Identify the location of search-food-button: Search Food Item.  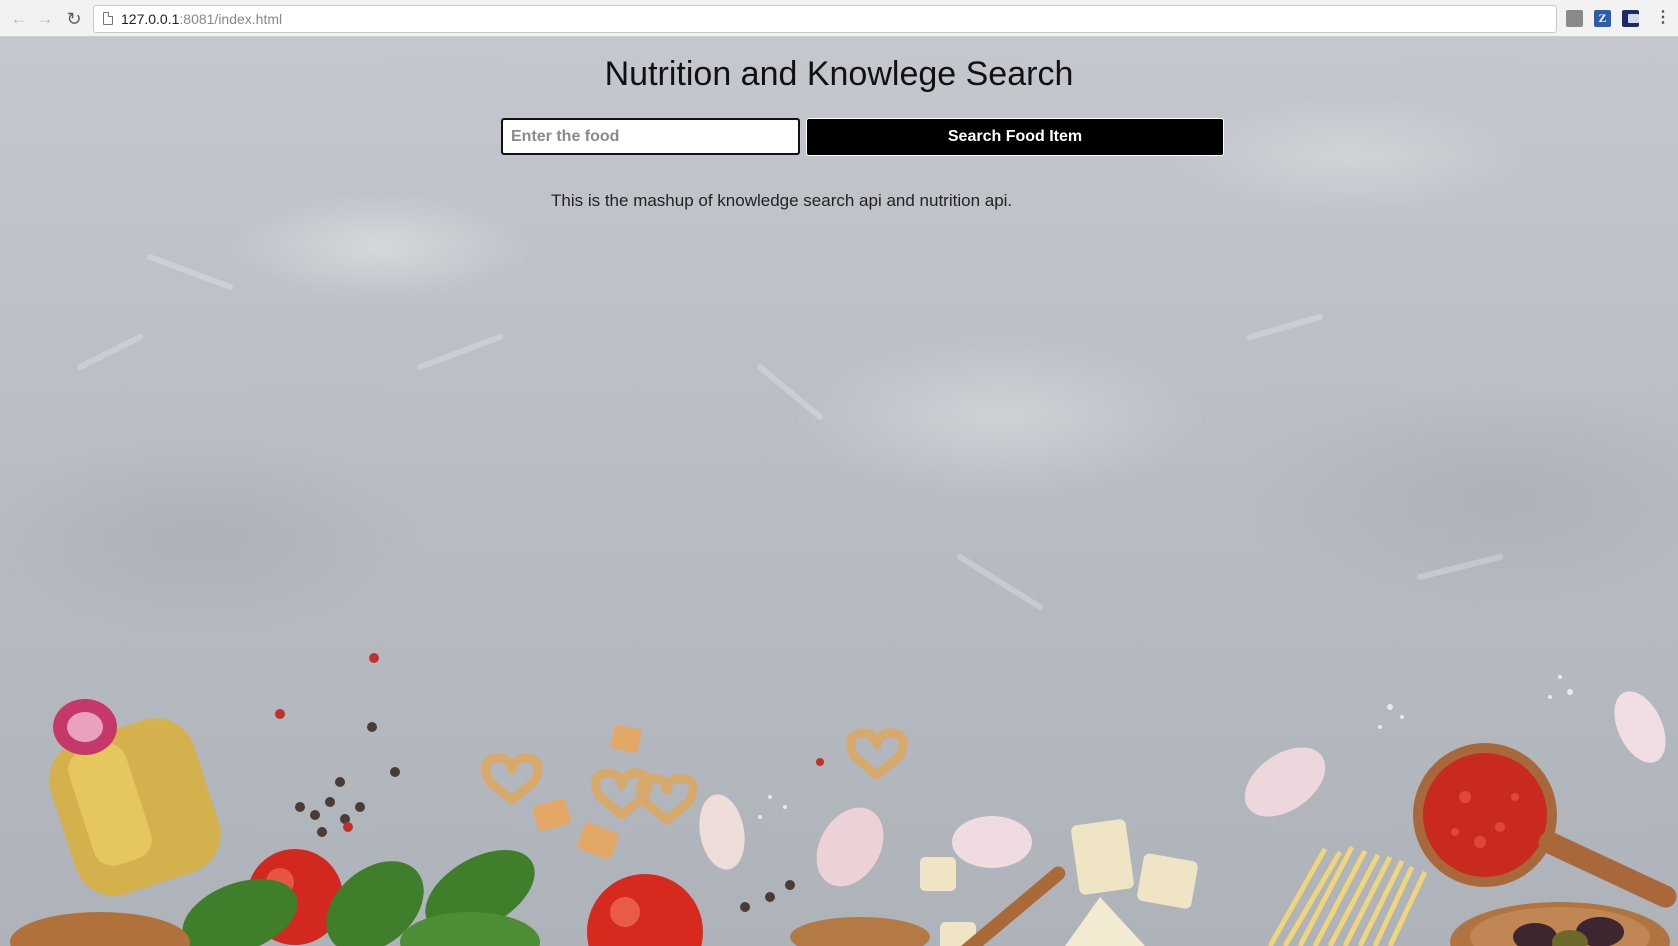
(1015, 137).